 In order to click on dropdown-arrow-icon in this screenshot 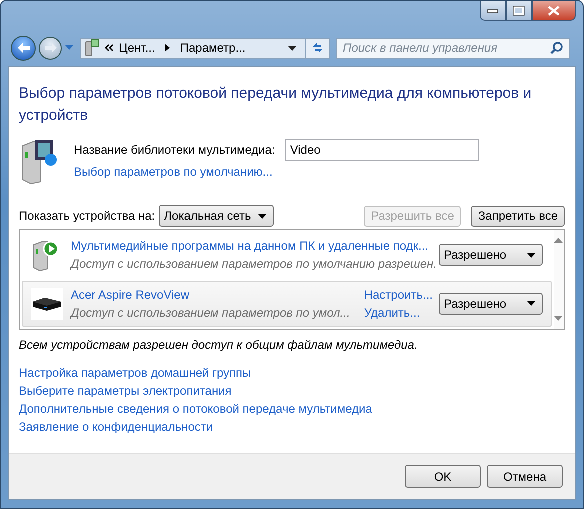, I will do `click(292, 48)`.